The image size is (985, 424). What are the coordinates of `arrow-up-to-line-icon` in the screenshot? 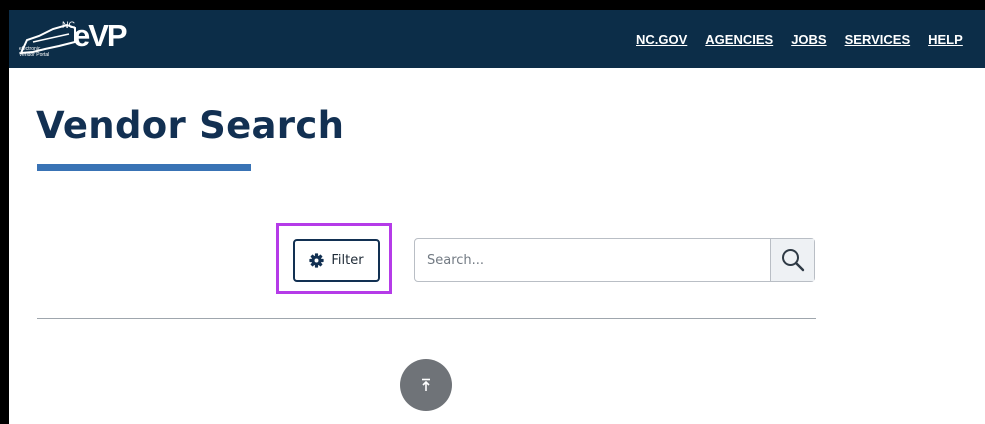 It's located at (426, 384).